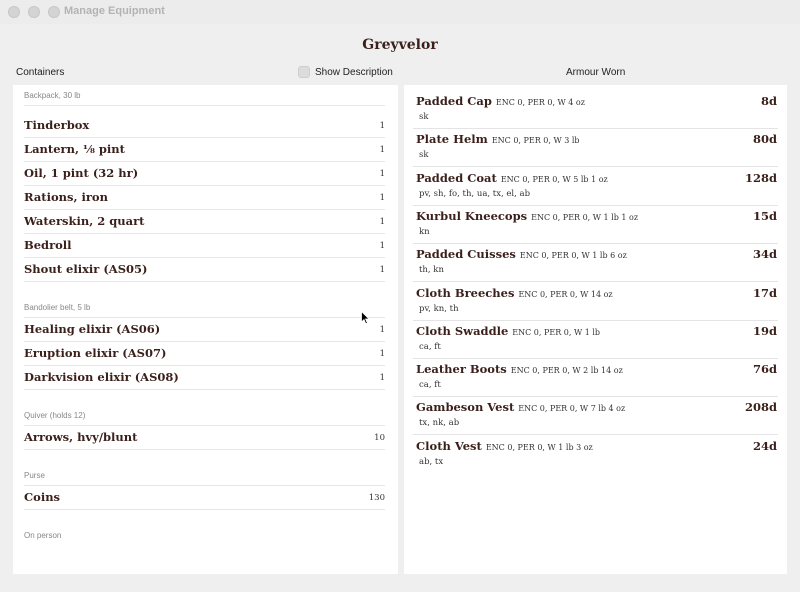  What do you see at coordinates (449, 445) in the screenshot?
I see `armour-name-text: Cloth Vest` at bounding box center [449, 445].